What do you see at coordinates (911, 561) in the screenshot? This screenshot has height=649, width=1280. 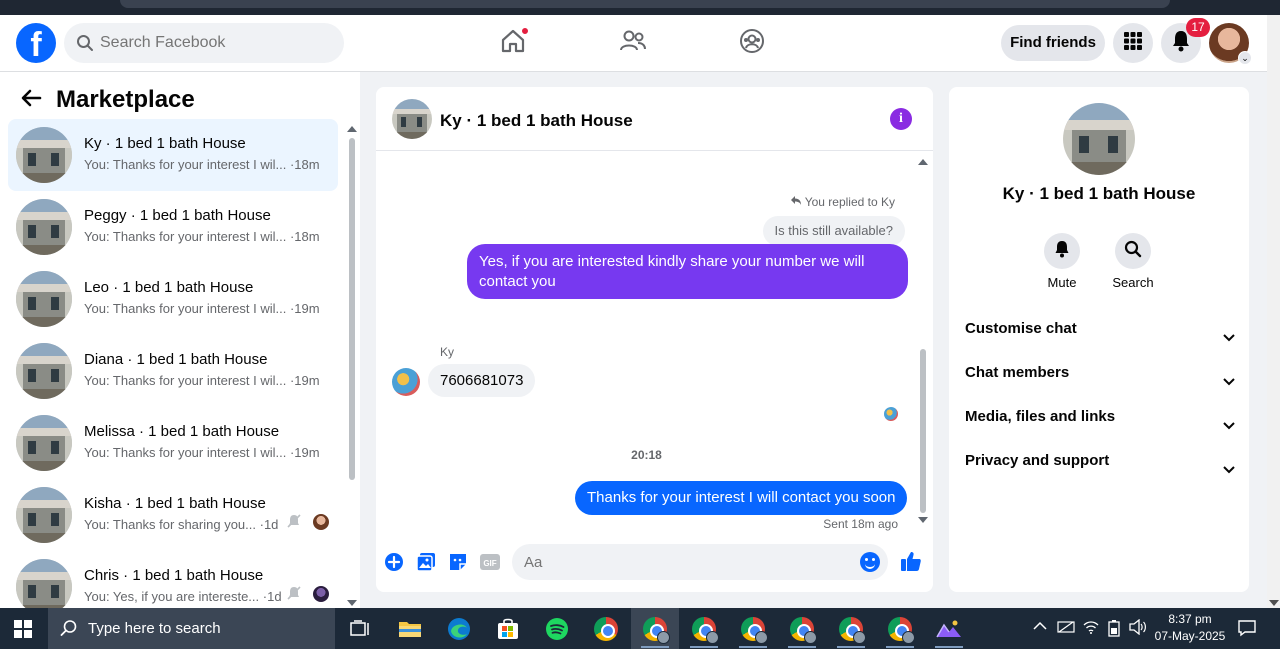 I see `thumbs-up-icon` at bounding box center [911, 561].